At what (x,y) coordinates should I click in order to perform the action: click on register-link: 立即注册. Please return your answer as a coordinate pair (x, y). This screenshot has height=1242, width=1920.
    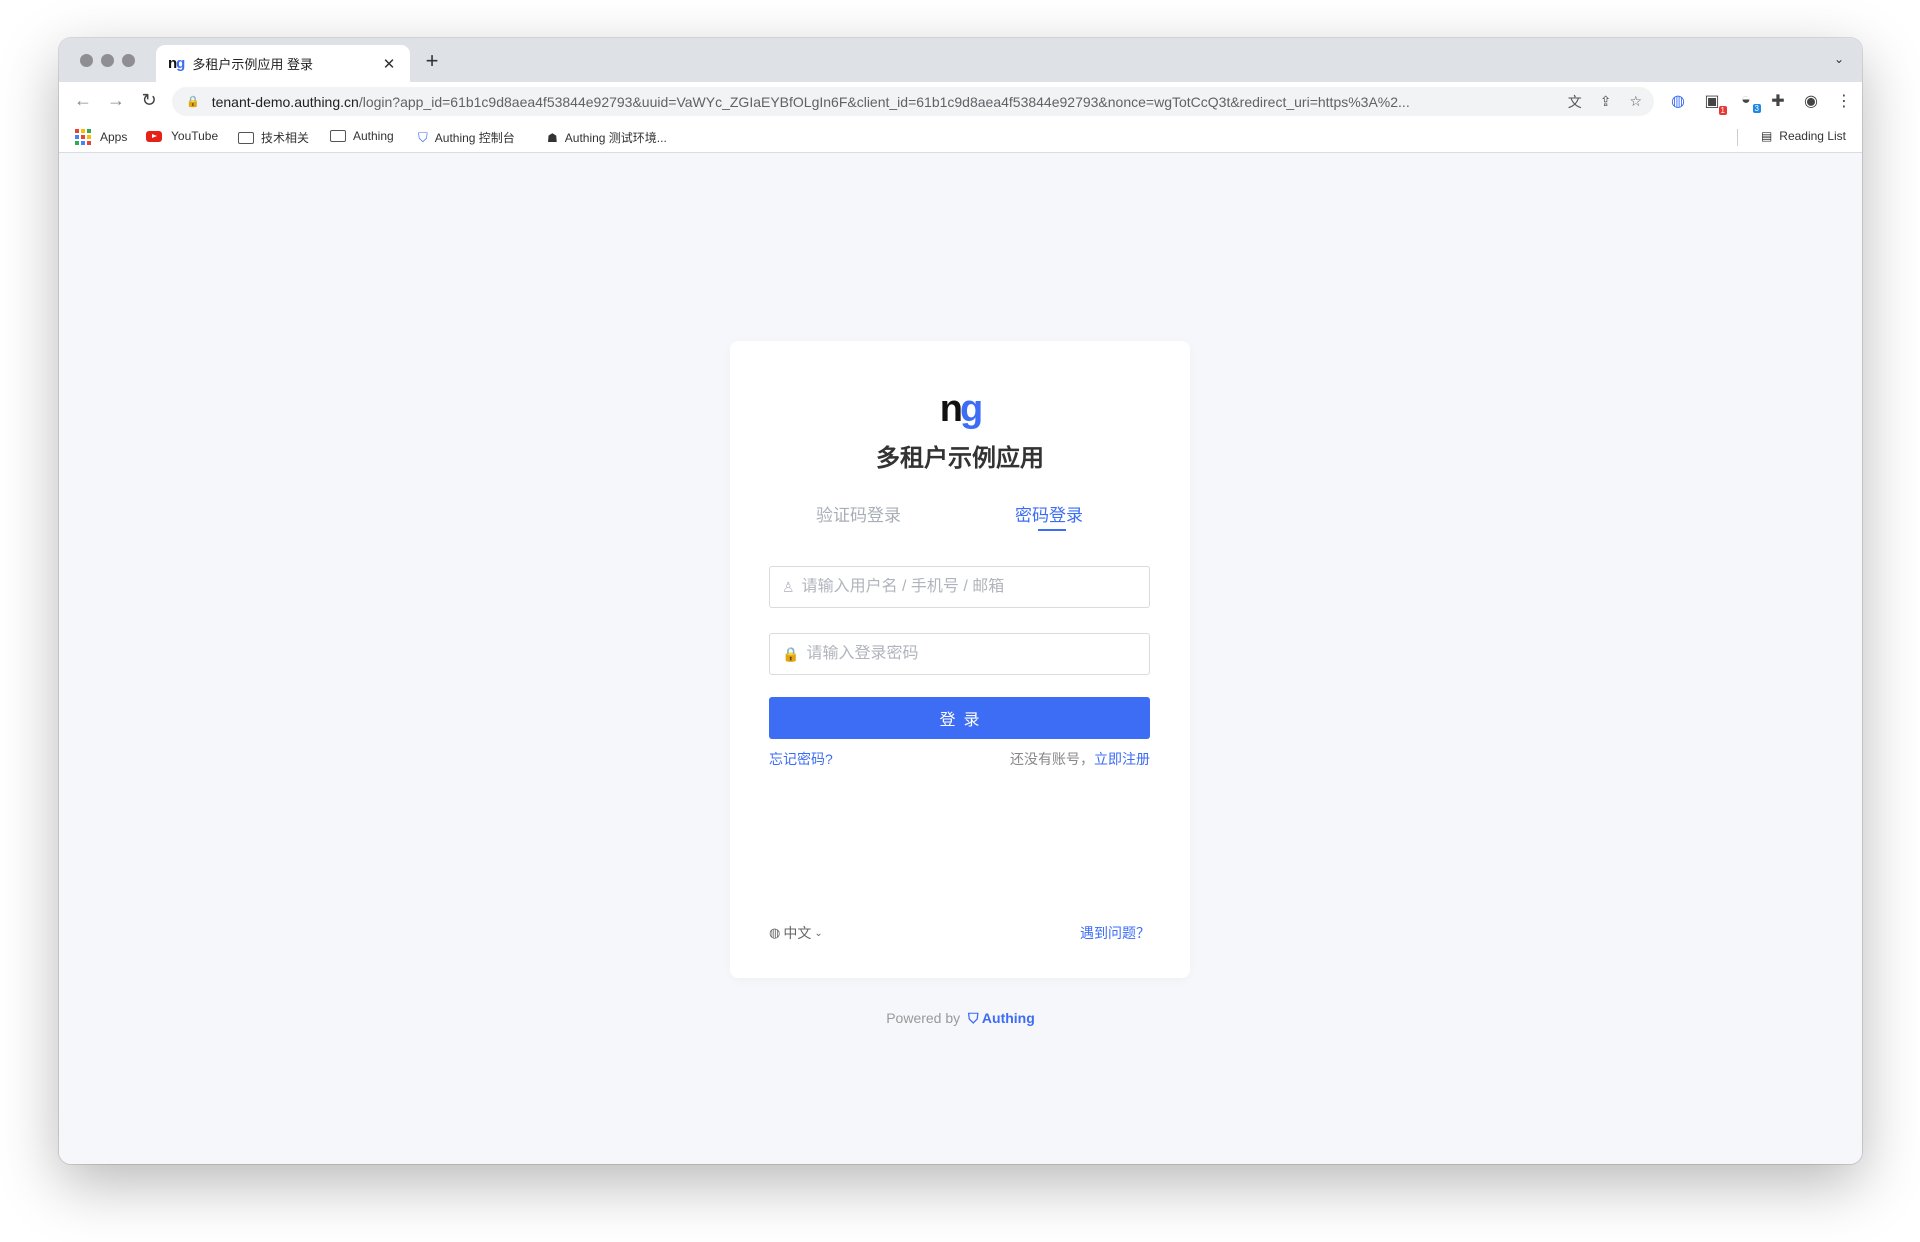
    Looking at the image, I should click on (1122, 759).